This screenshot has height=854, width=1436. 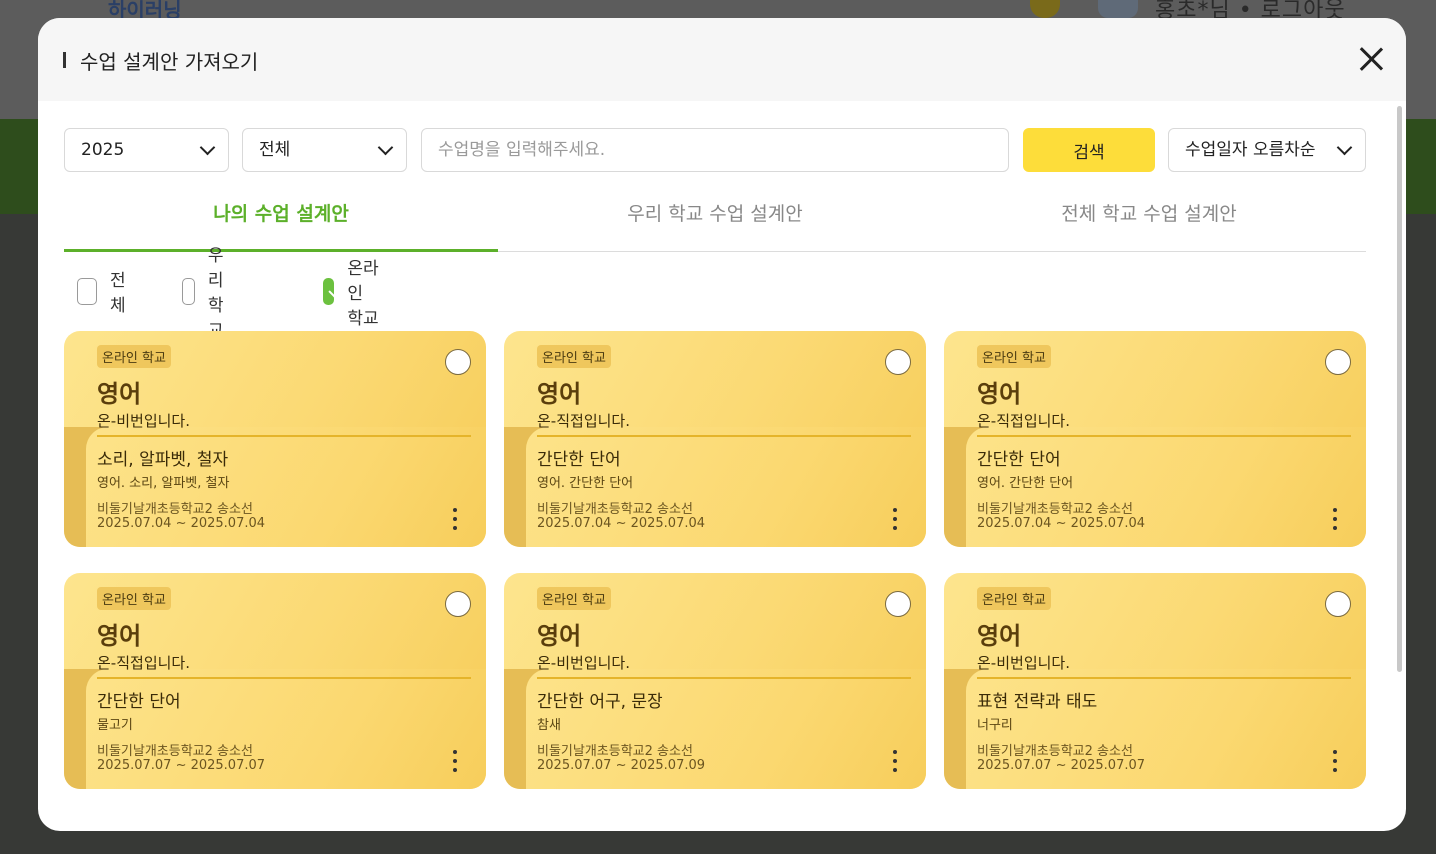 What do you see at coordinates (329, 291) in the screenshot?
I see `checkbox-checked` at bounding box center [329, 291].